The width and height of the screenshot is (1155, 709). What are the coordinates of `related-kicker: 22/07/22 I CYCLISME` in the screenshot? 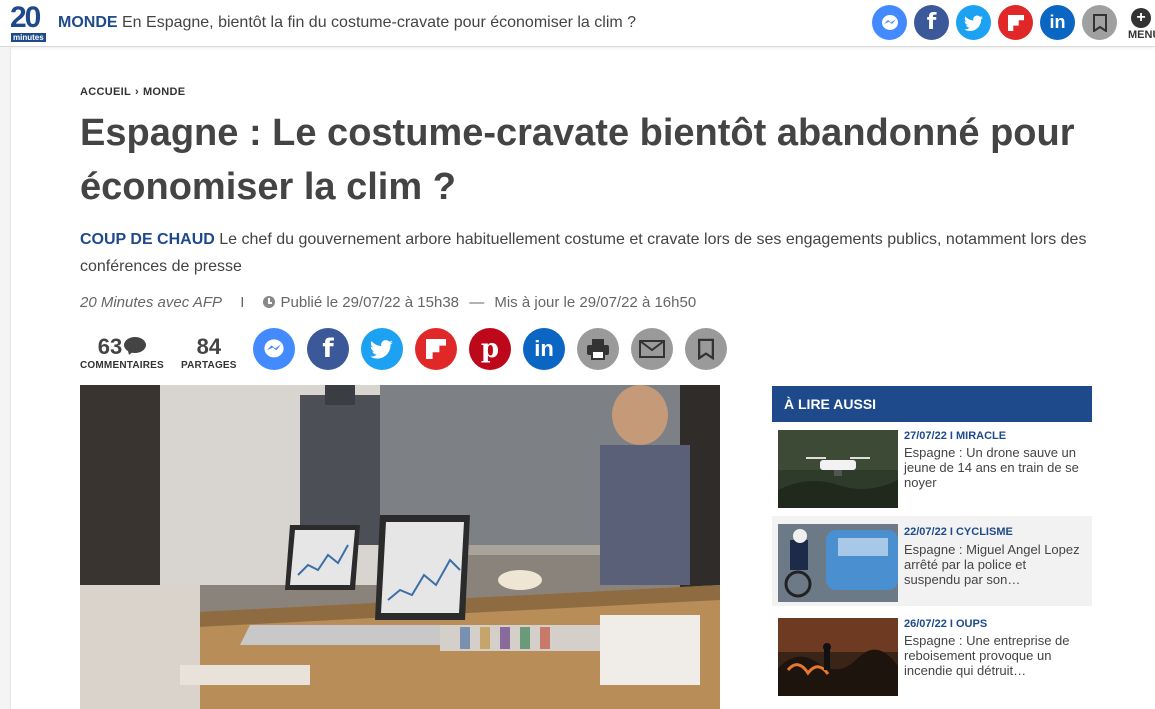 It's located at (958, 532).